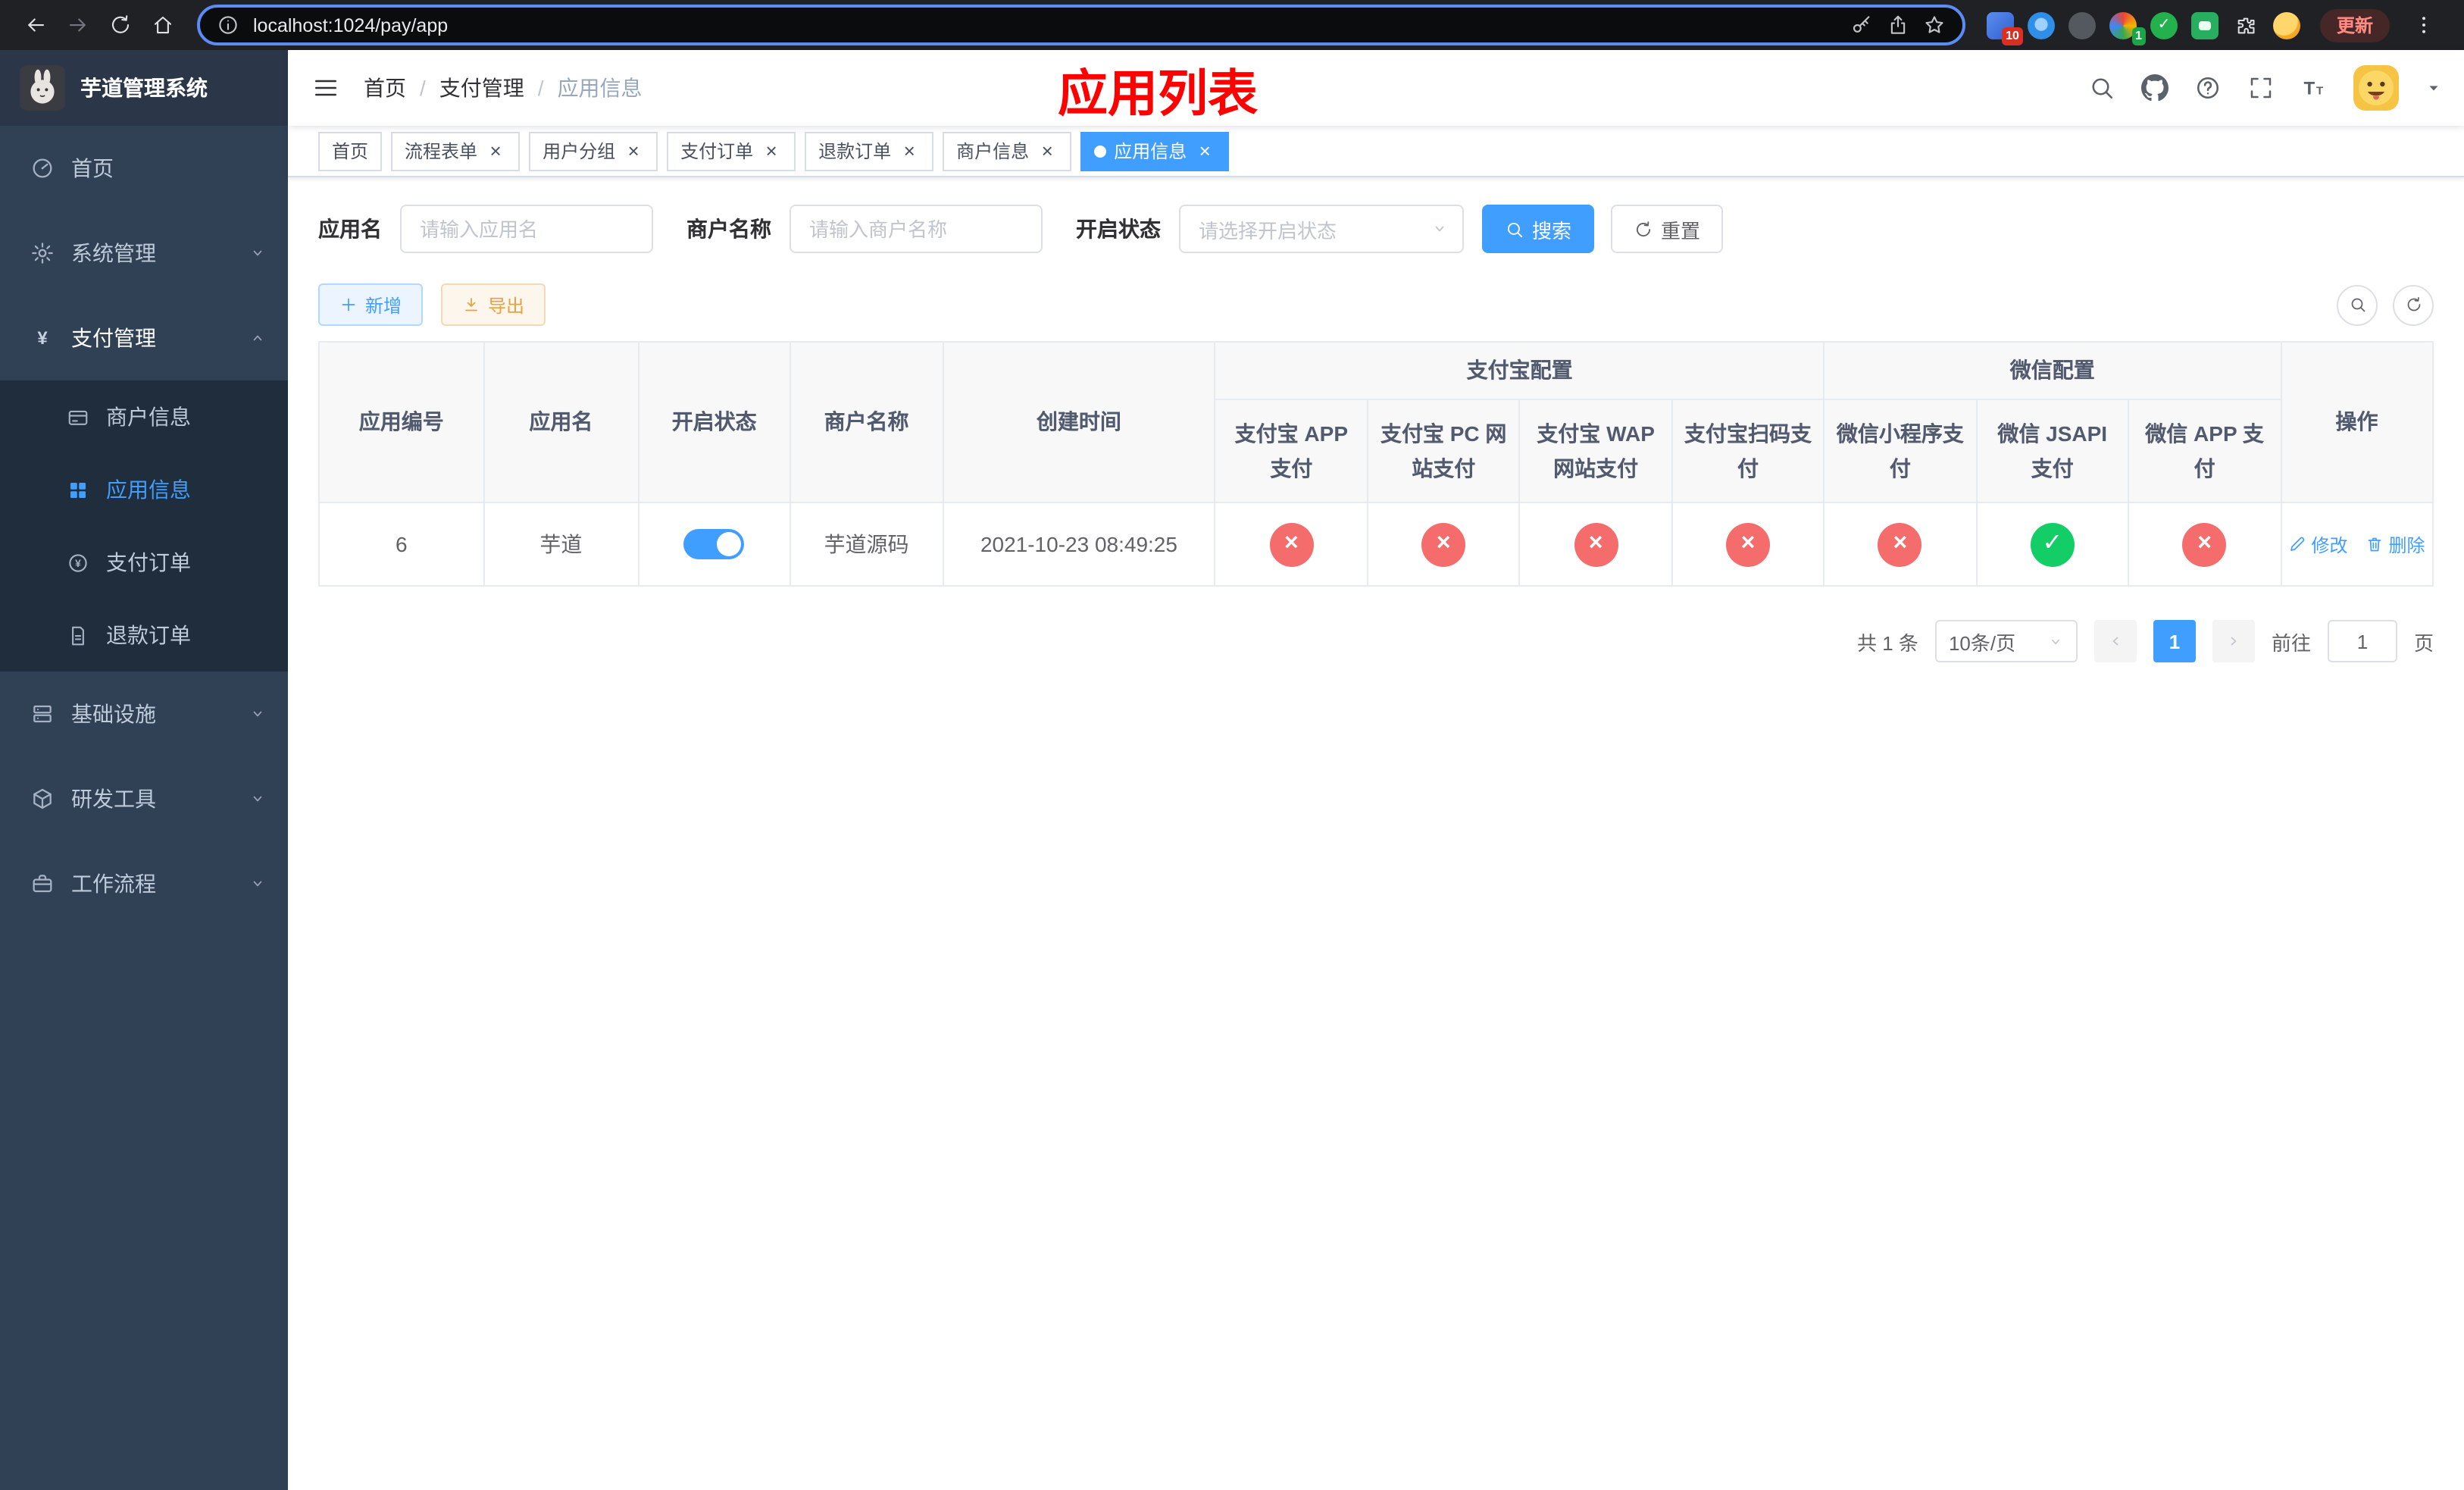 The width and height of the screenshot is (2464, 1490). I want to click on col-alipay-pc: 支付宝 PC 网站支付, so click(1443, 451).